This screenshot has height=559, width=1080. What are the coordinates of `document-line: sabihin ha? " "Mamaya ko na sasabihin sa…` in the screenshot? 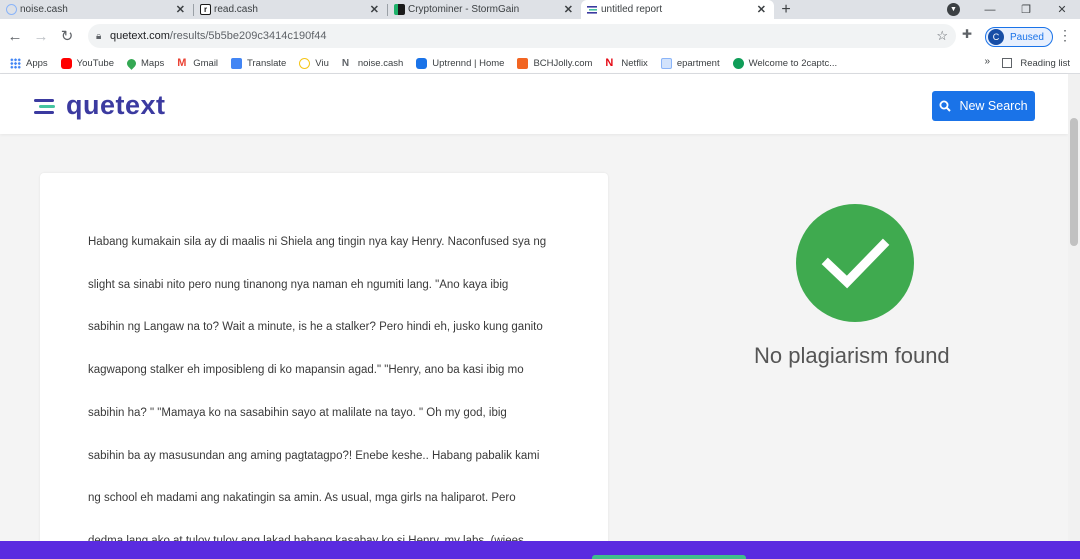 It's located at (297, 413).